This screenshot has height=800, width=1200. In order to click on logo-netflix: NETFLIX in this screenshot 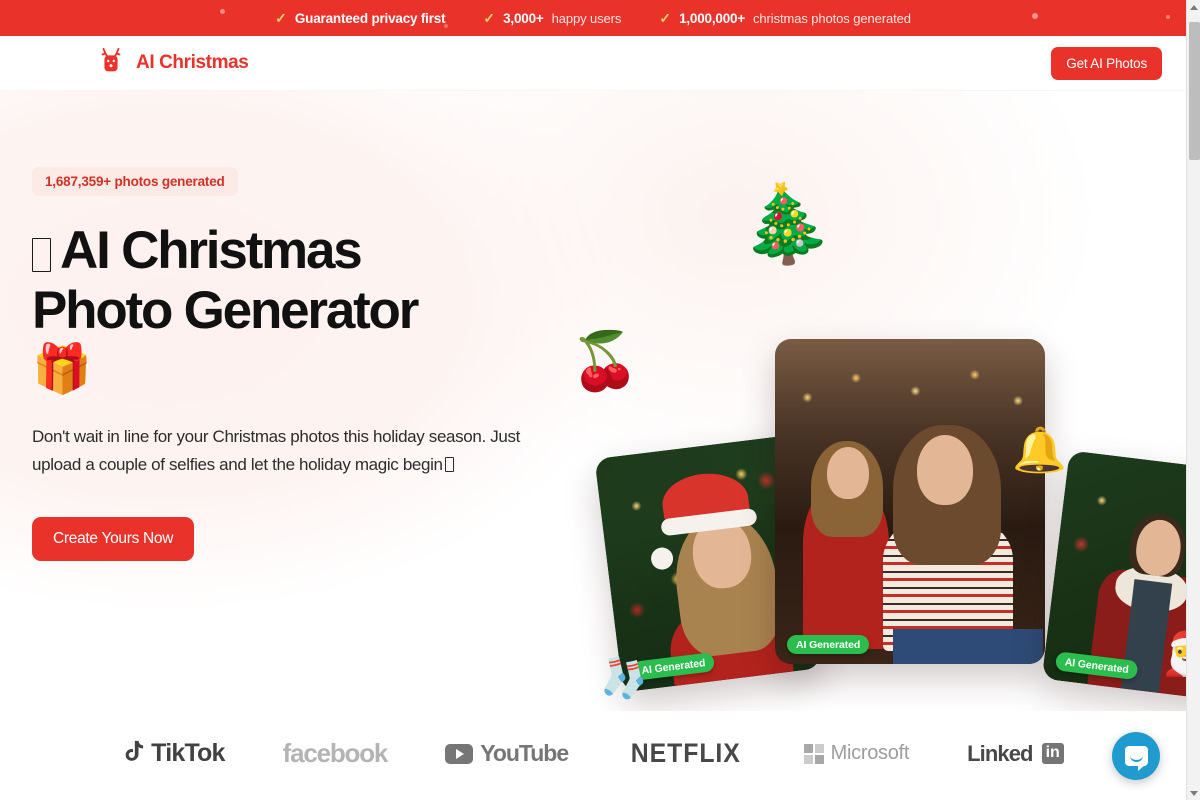, I will do `click(686, 753)`.